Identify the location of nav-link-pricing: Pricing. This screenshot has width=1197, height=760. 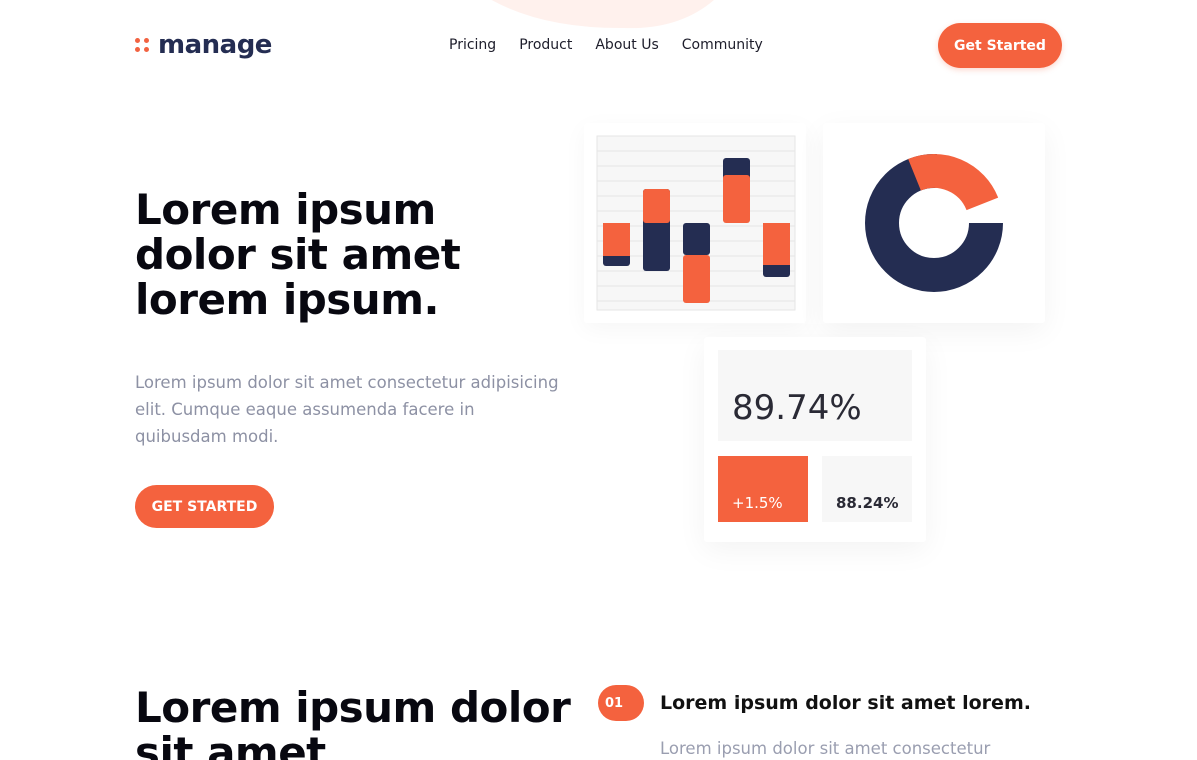
(472, 45).